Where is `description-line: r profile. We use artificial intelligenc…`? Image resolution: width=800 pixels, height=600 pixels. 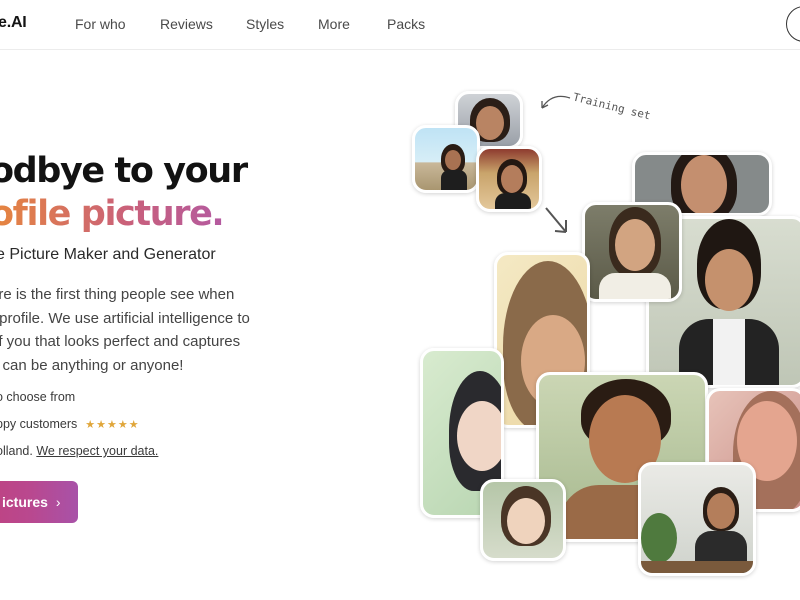
description-line: r profile. We use artificial intelligenc… is located at coordinates (125, 318).